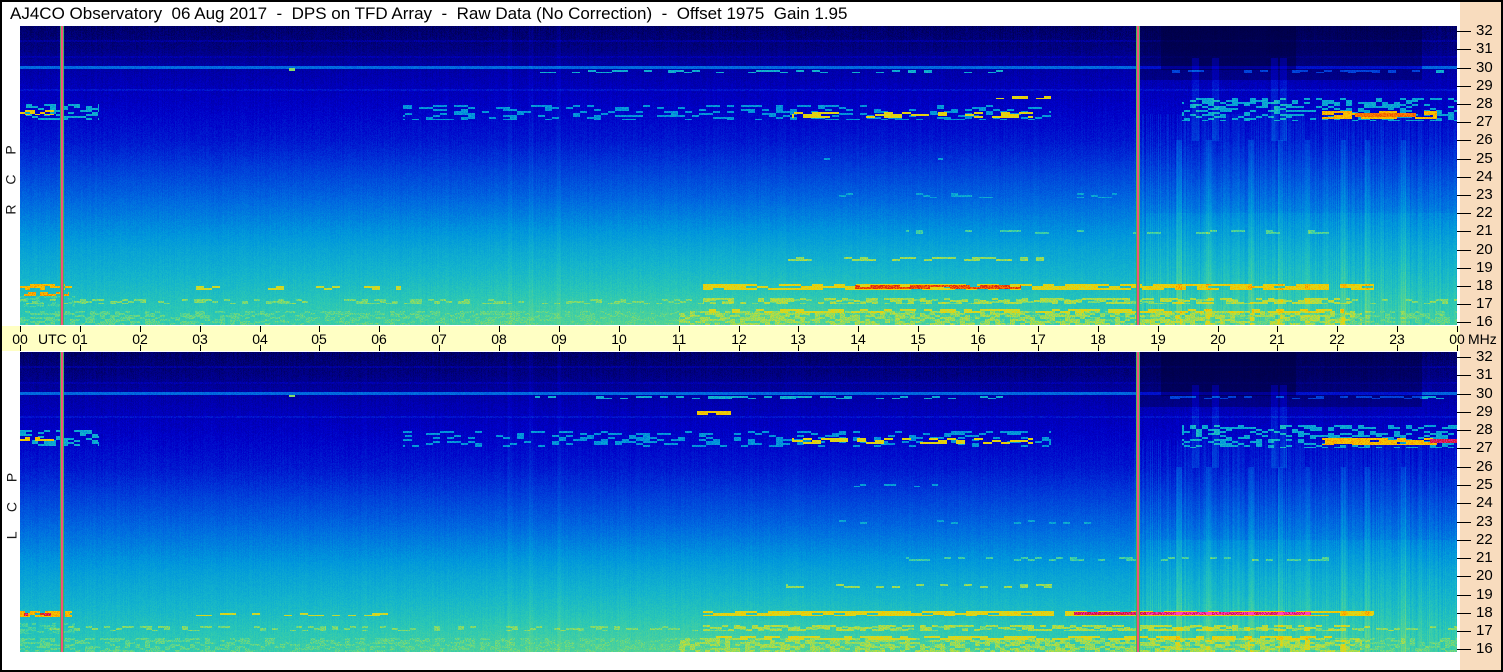 The image size is (1503, 672). I want to click on hour-label: 19, so click(1158, 339).